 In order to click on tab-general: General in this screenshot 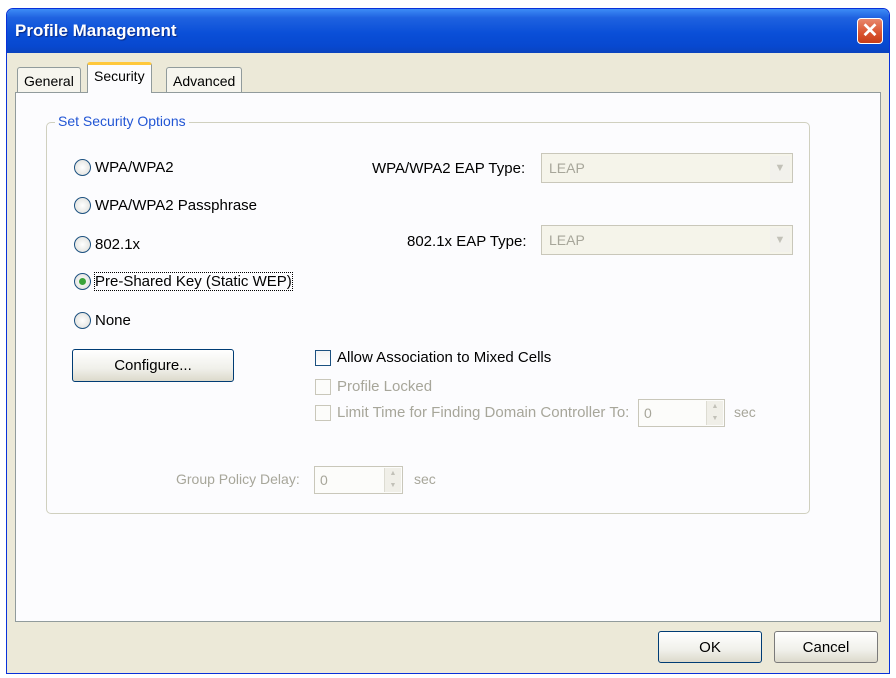, I will do `click(49, 80)`.